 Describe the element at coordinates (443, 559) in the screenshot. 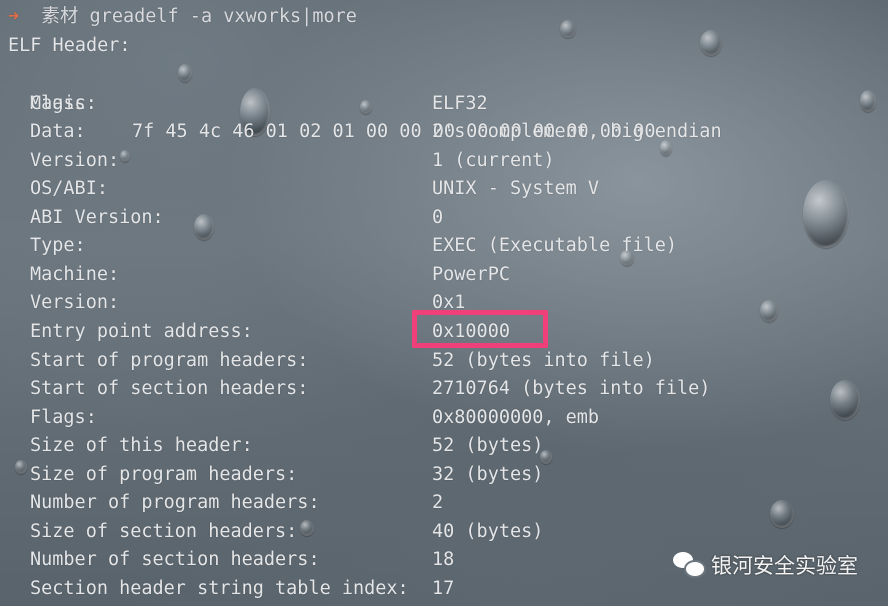

I see `field-value: 18` at that location.